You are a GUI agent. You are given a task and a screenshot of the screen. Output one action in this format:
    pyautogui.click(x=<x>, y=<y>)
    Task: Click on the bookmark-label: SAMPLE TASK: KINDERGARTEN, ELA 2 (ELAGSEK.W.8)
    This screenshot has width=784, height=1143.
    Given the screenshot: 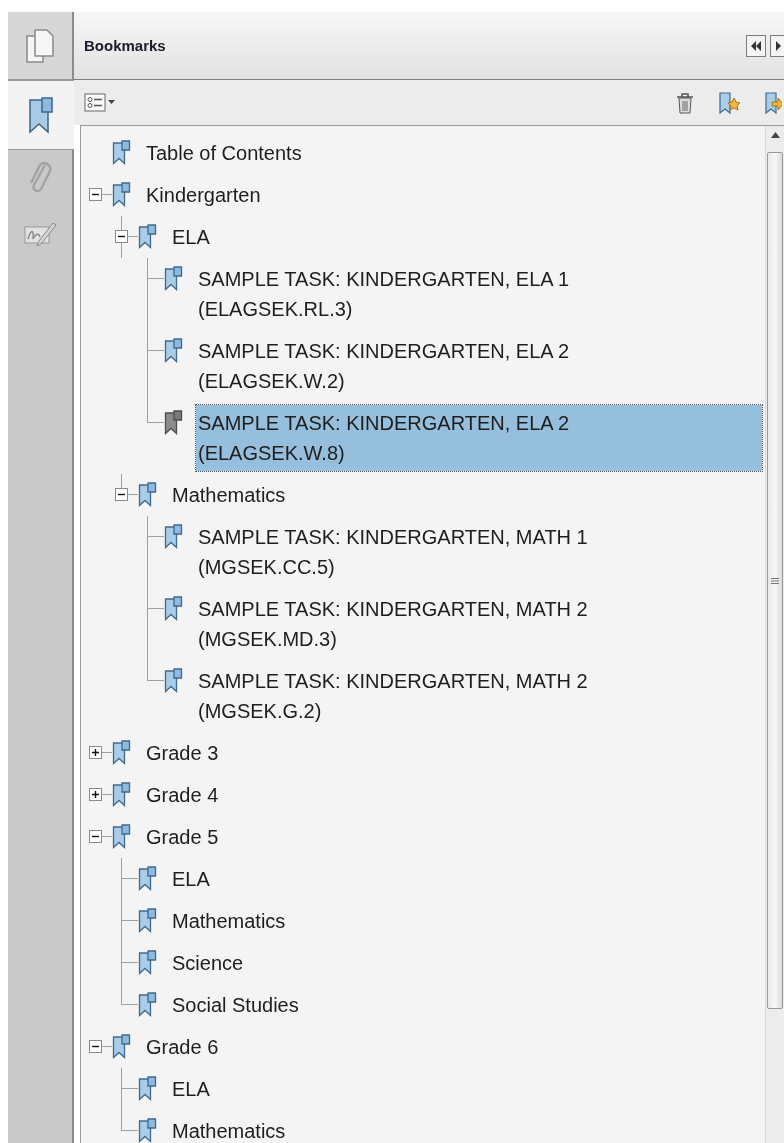 What is the action you would take?
    pyautogui.click(x=479, y=438)
    